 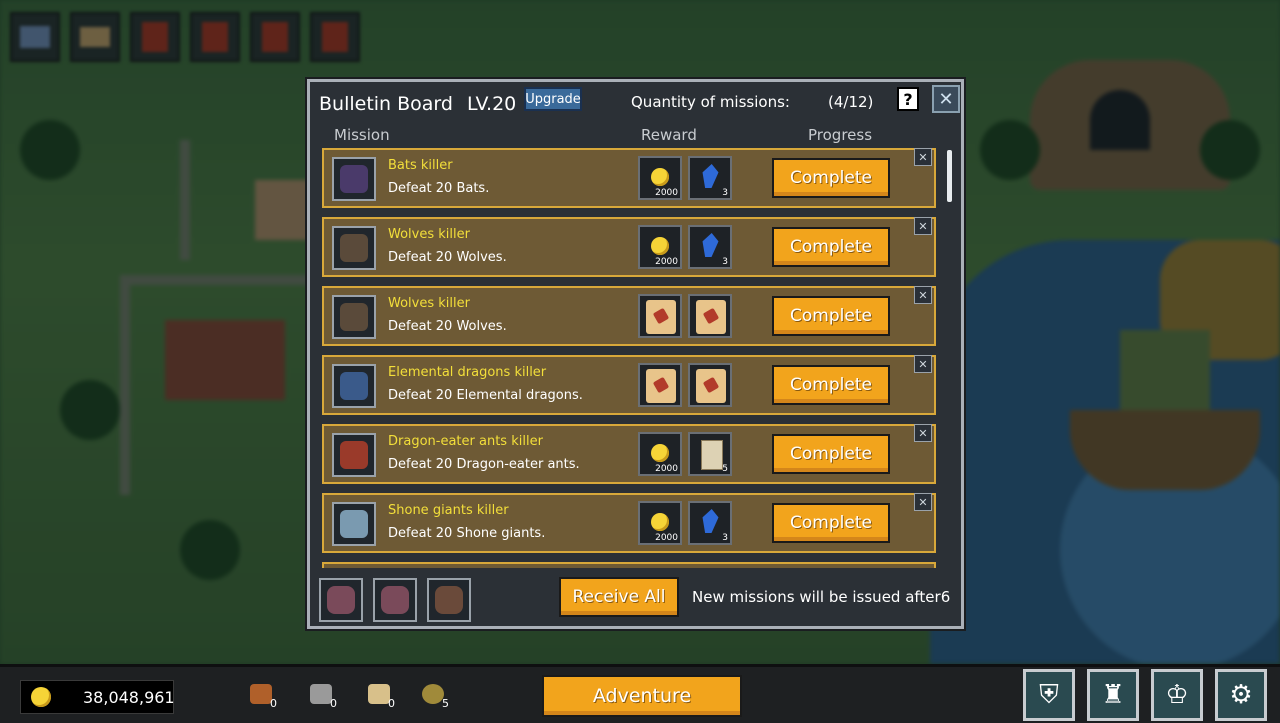 I want to click on helmet-icon: ⛨, so click(x=1049, y=694).